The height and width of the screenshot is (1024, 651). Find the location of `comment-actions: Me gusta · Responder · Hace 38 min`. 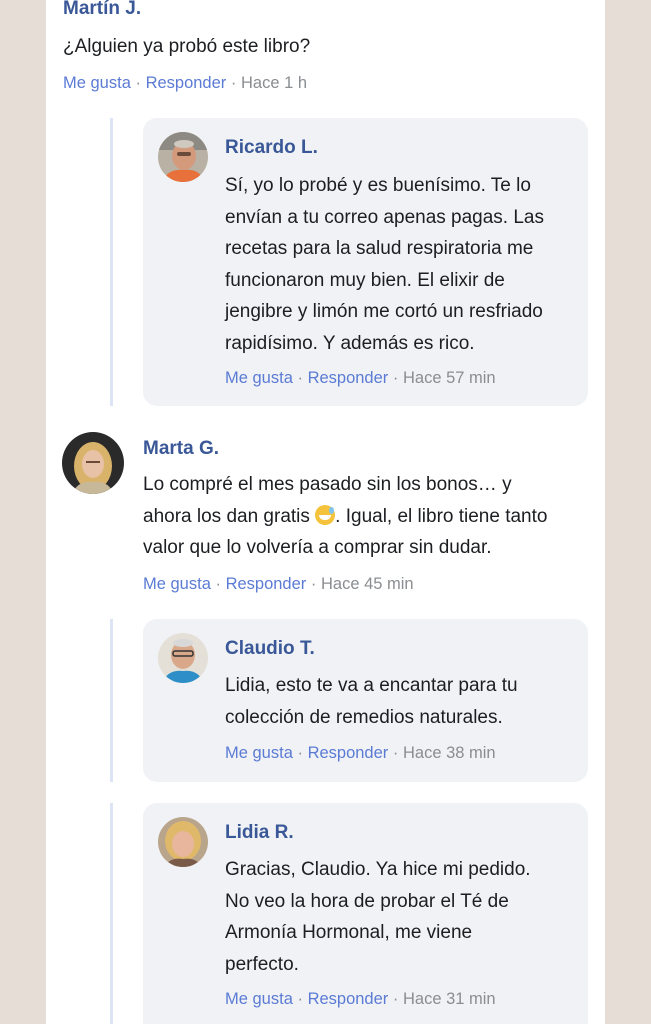

comment-actions: Me gusta · Responder · Hace 38 min is located at coordinates (360, 753).